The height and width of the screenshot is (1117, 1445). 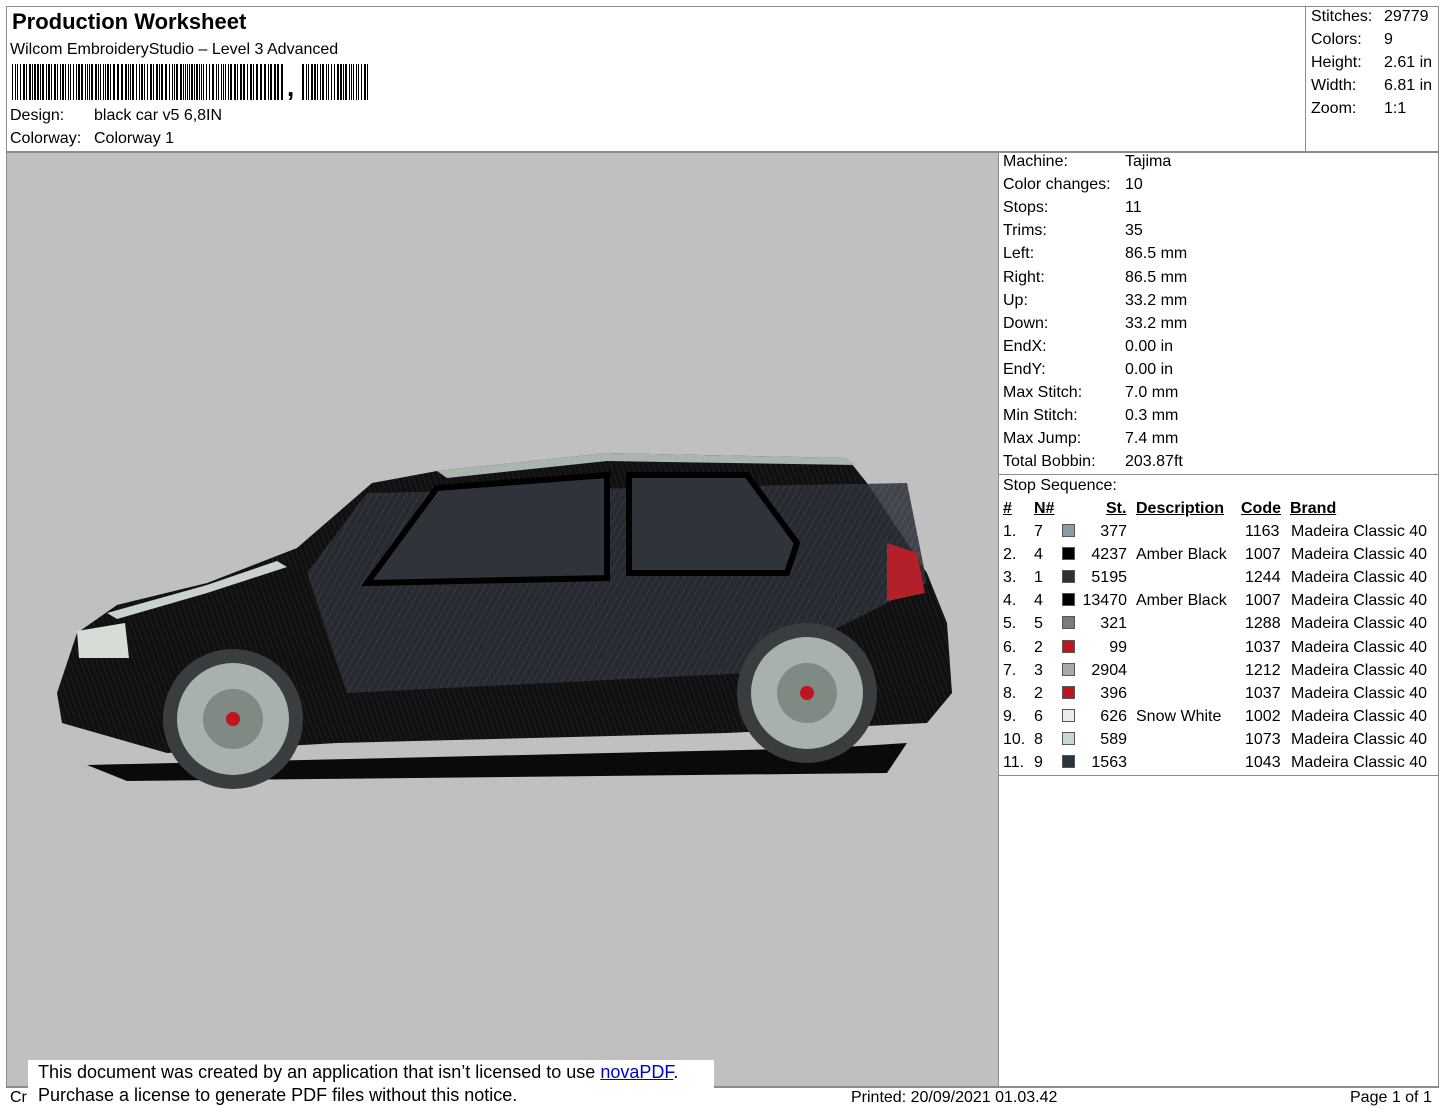 I want to click on row-number: 10., so click(x=1014, y=739).